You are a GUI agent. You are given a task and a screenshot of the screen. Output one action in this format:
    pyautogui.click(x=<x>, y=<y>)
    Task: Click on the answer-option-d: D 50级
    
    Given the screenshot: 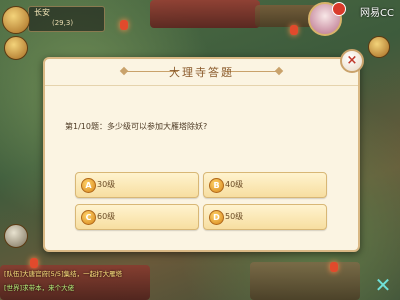 What is the action you would take?
    pyautogui.click(x=265, y=217)
    